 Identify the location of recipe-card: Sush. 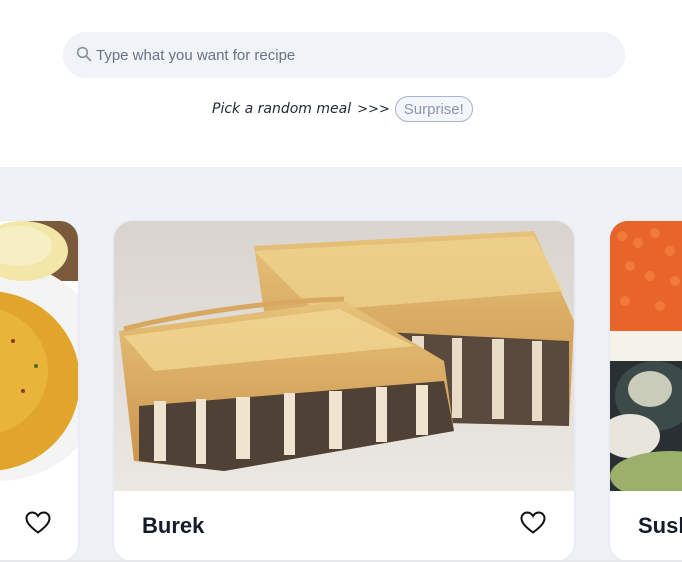
(646, 391).